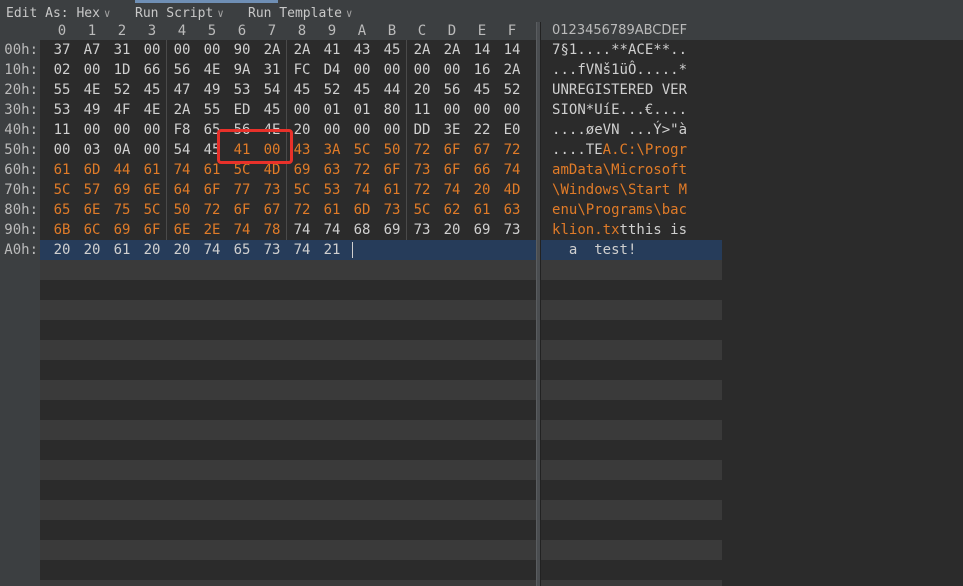 The image size is (963, 586). Describe the element at coordinates (512, 190) in the screenshot. I see `hex-byte: 4D` at that location.